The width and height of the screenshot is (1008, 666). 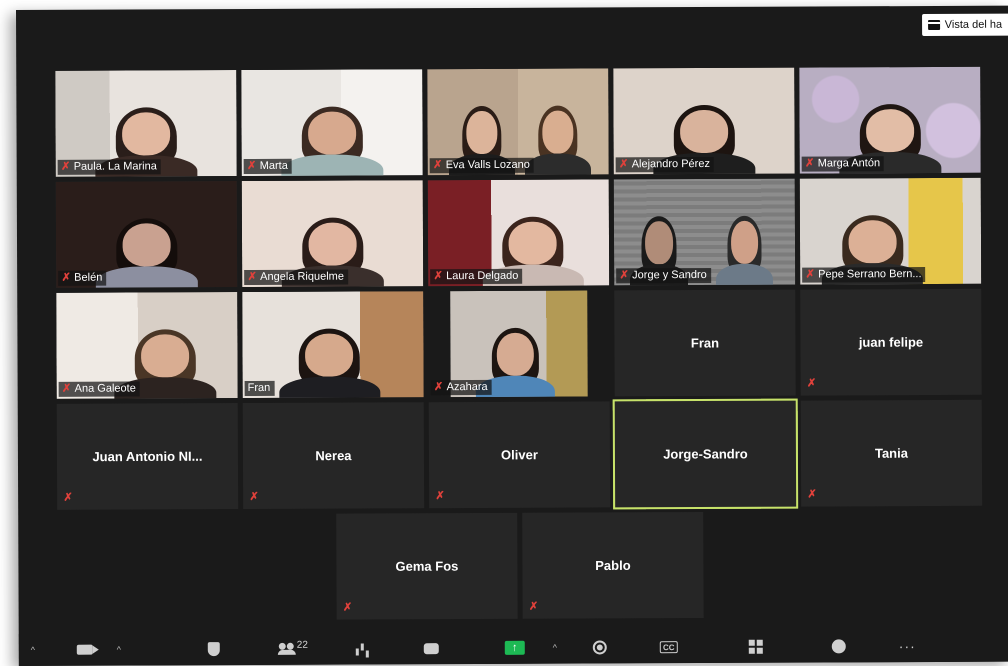 I want to click on active-speaker-tile: Jorge-Sandro, so click(x=705, y=454).